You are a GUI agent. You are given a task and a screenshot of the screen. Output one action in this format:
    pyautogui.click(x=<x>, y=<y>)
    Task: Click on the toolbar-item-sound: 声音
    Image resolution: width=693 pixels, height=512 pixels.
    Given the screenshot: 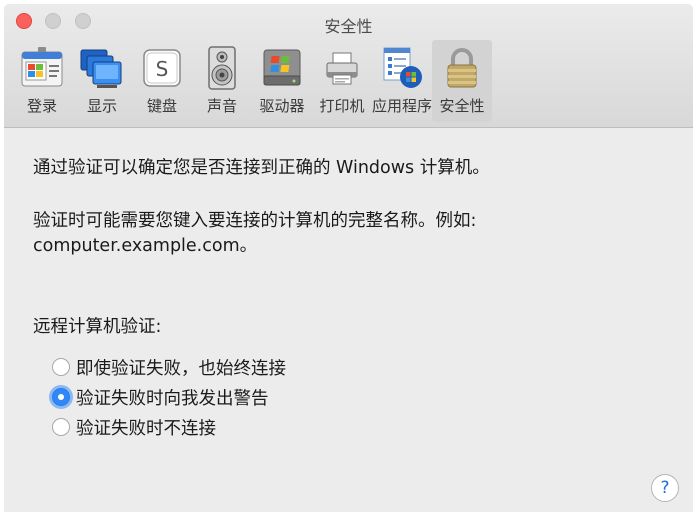 What is the action you would take?
    pyautogui.click(x=222, y=81)
    